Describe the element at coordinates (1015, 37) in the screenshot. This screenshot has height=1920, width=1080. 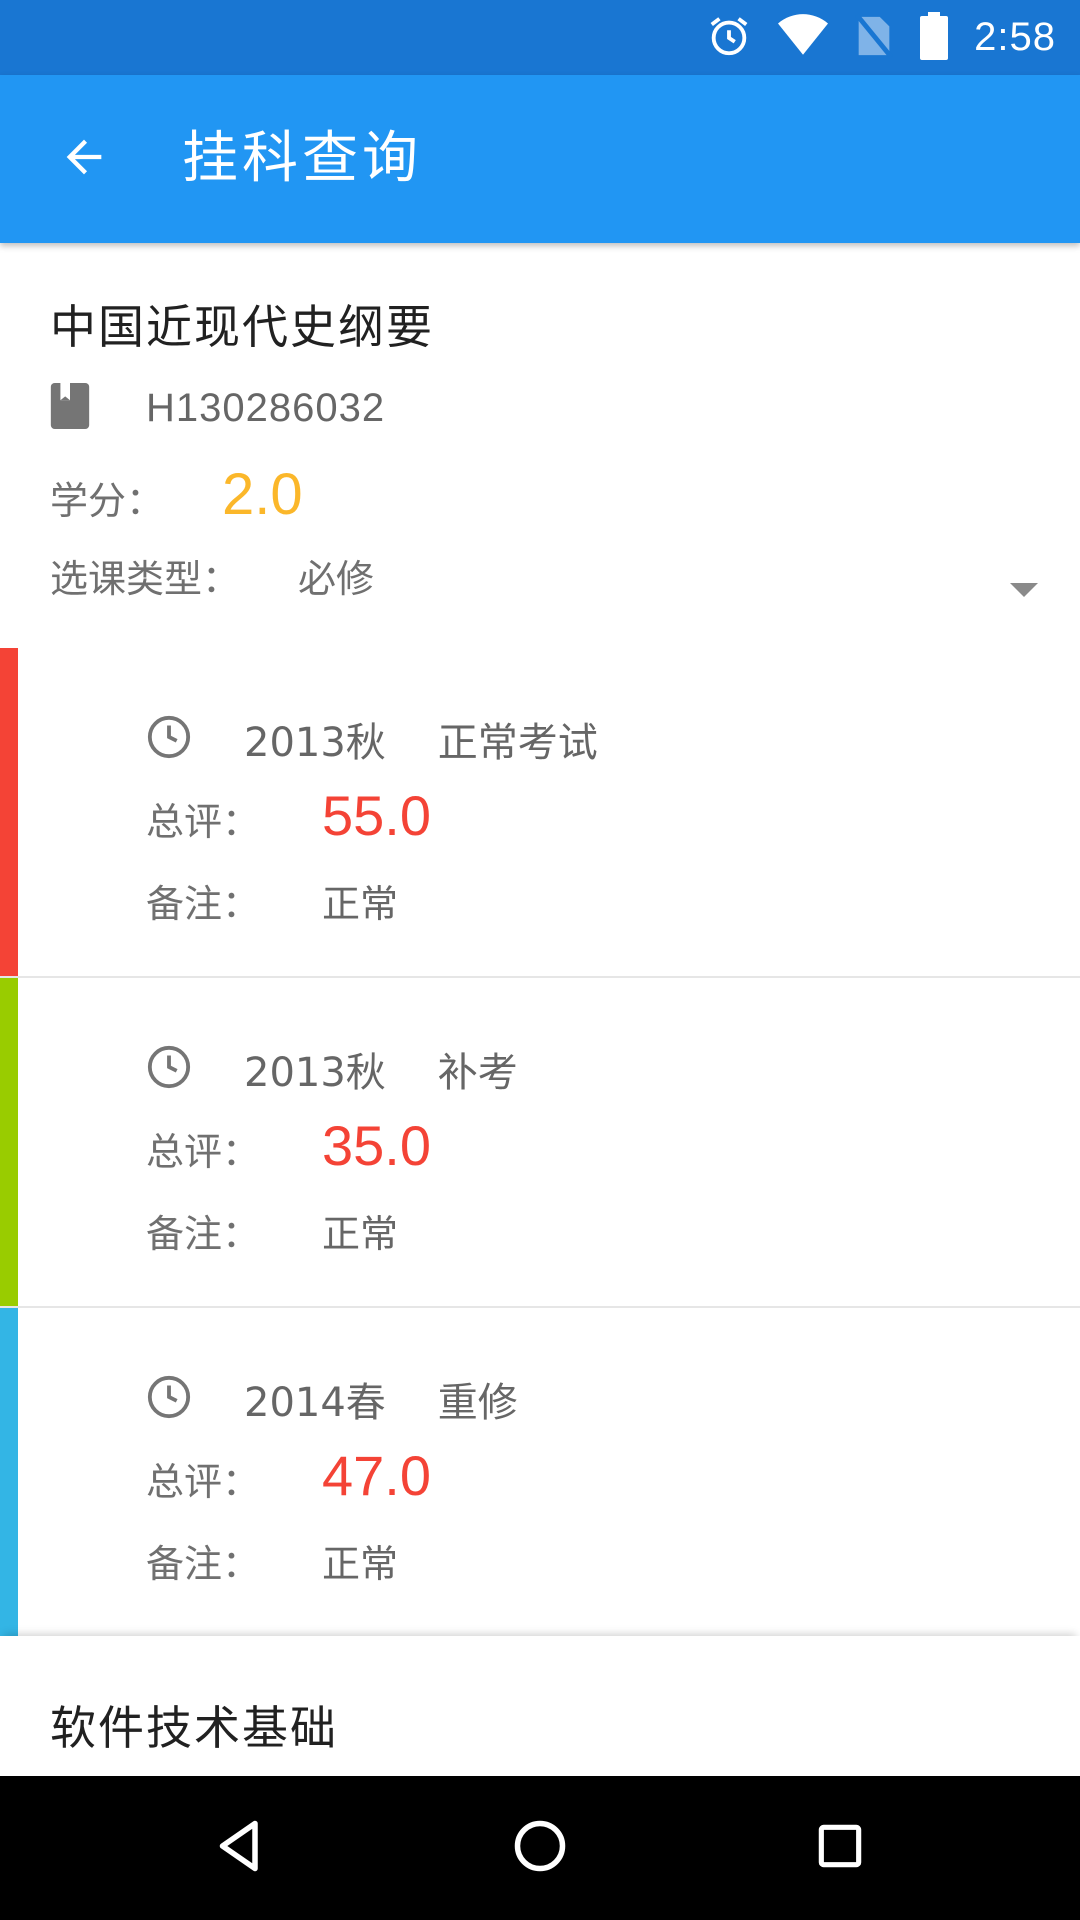
I see `status-time: 2:58` at that location.